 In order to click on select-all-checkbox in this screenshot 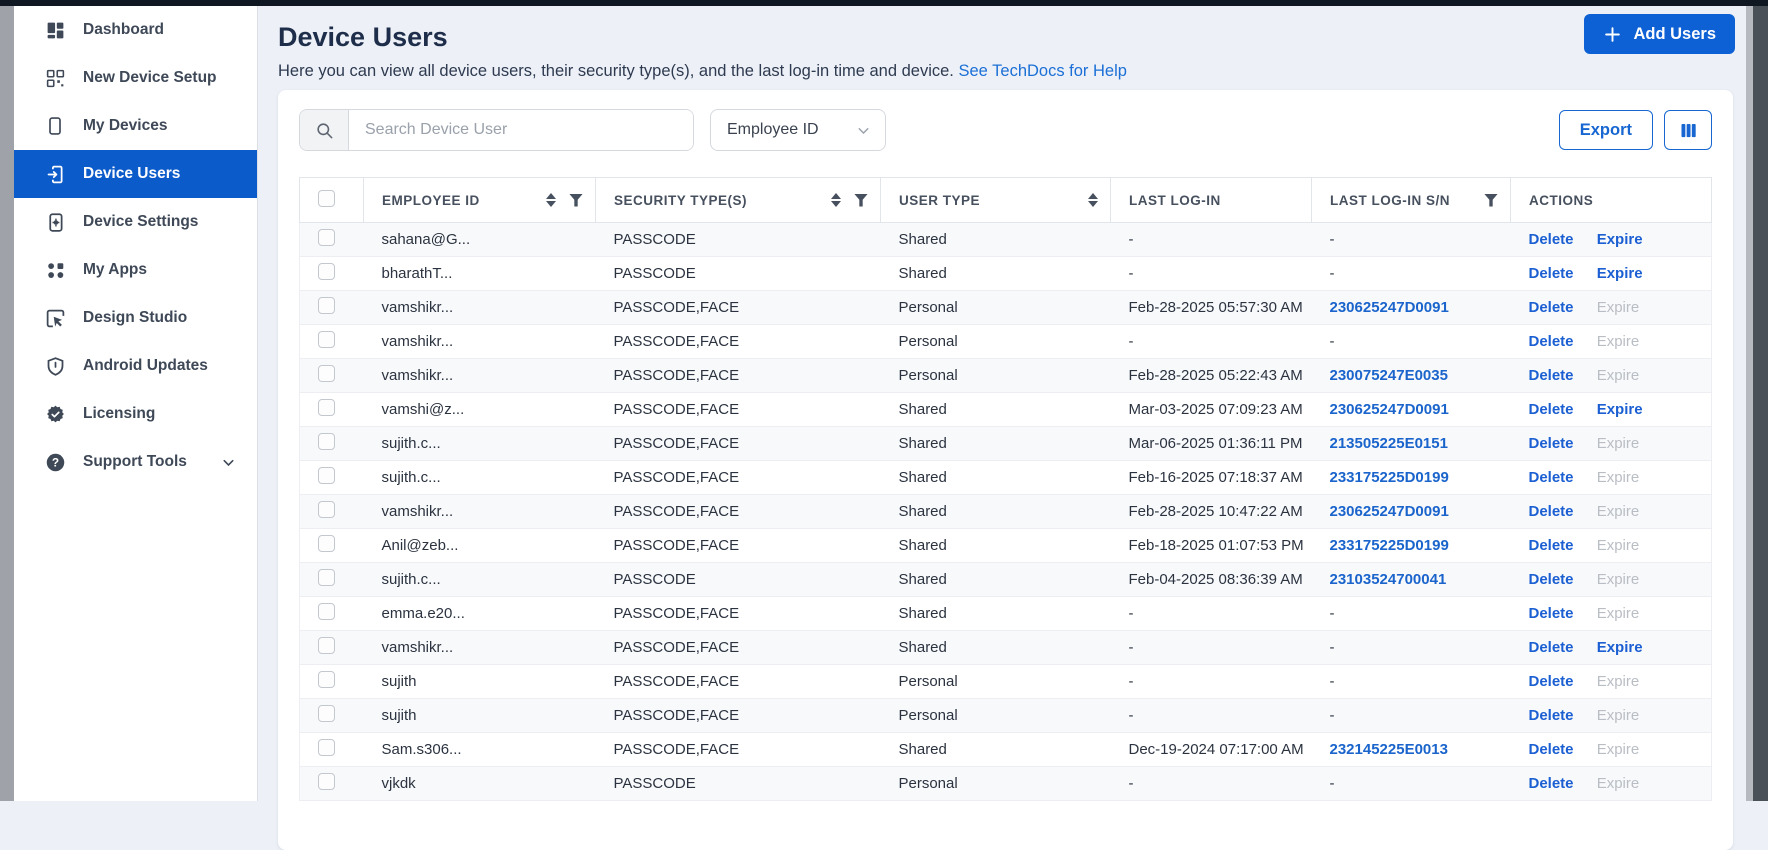, I will do `click(326, 198)`.